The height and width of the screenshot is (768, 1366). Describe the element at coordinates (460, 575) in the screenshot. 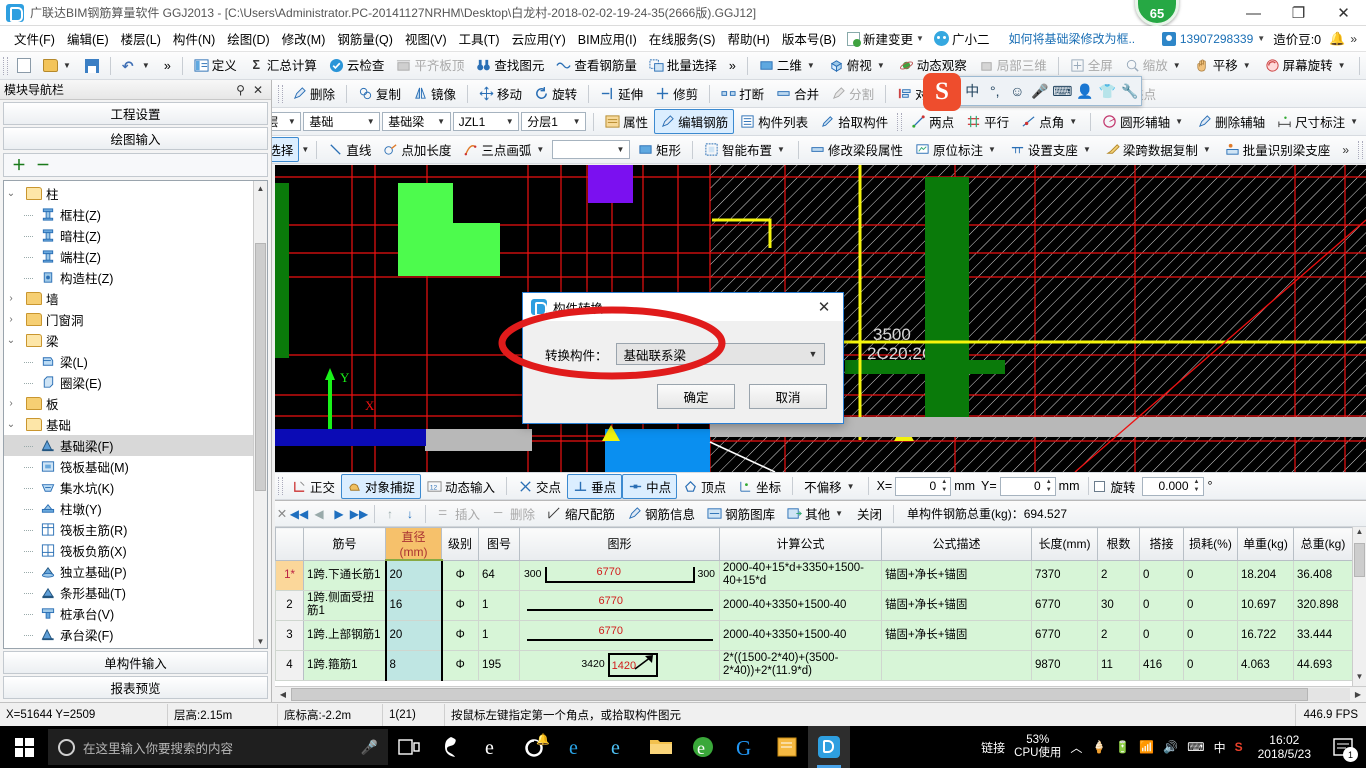

I see `rebar-grade: Φ` at that location.